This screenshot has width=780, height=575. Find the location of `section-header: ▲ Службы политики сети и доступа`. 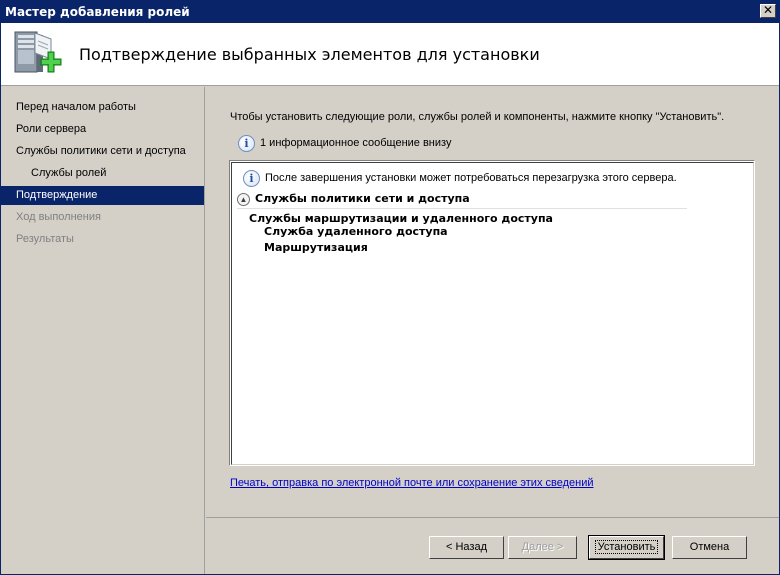

section-header: ▲ Службы политики сети и доступа is located at coordinates (462, 200).